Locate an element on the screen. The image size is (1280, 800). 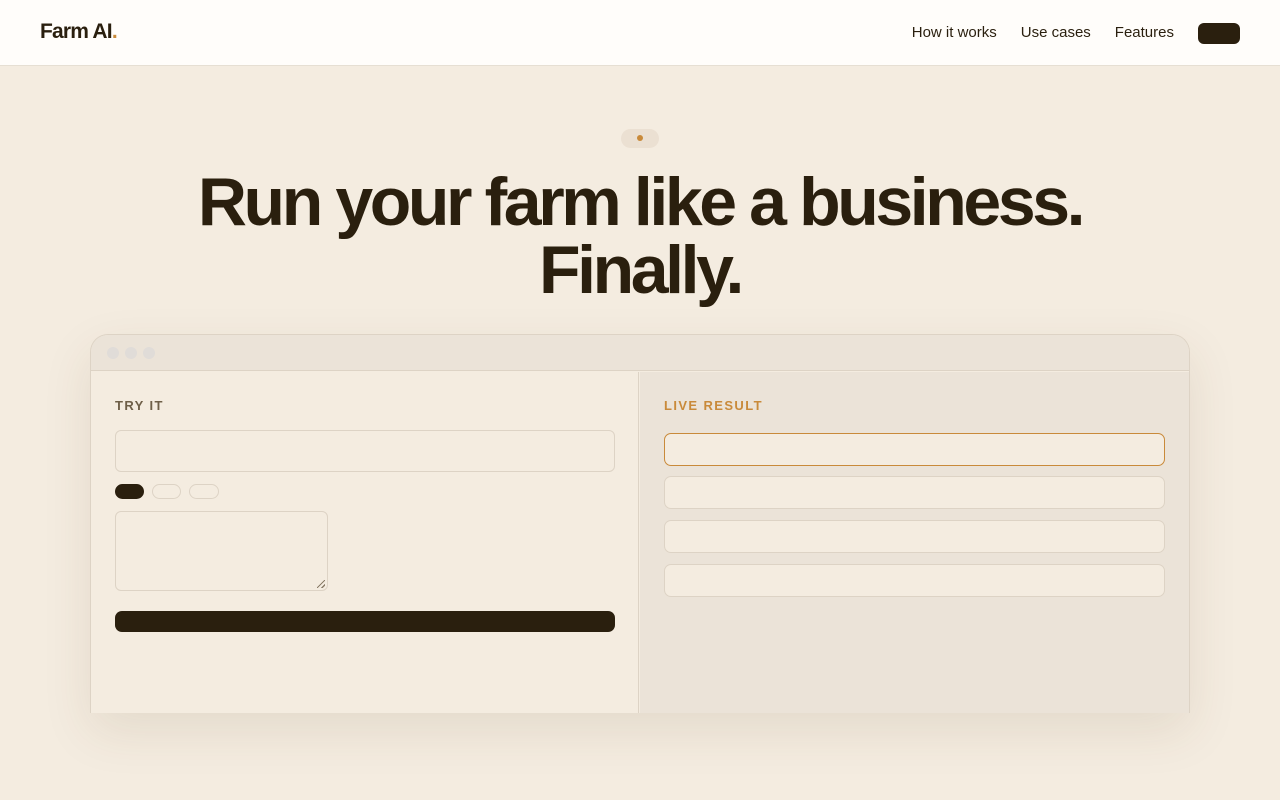
nav-links: How it works Use cases Features is located at coordinates (1076, 33).